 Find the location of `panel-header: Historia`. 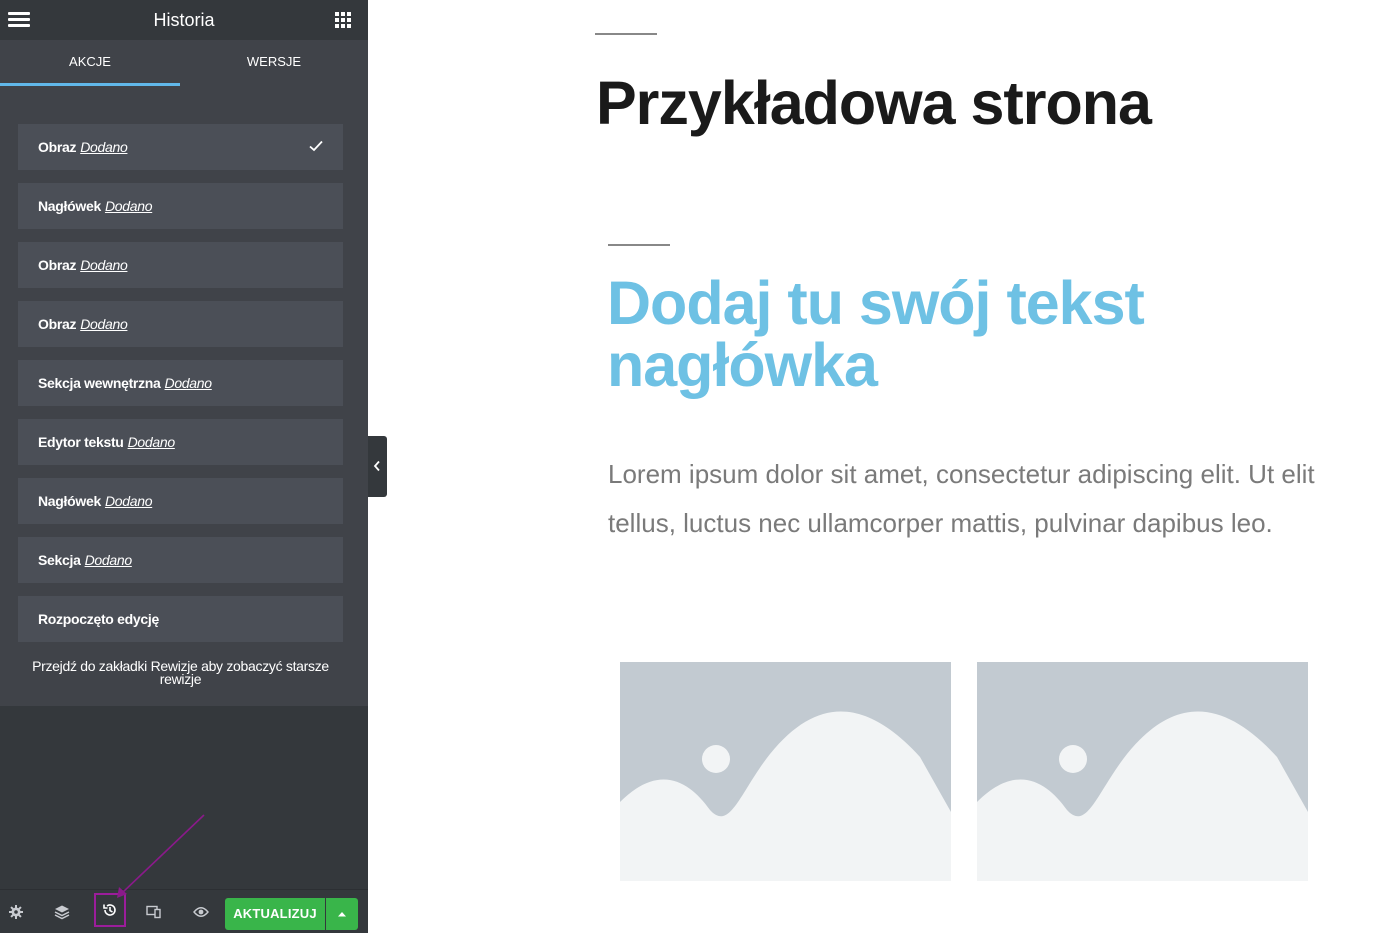

panel-header: Historia is located at coordinates (184, 20).